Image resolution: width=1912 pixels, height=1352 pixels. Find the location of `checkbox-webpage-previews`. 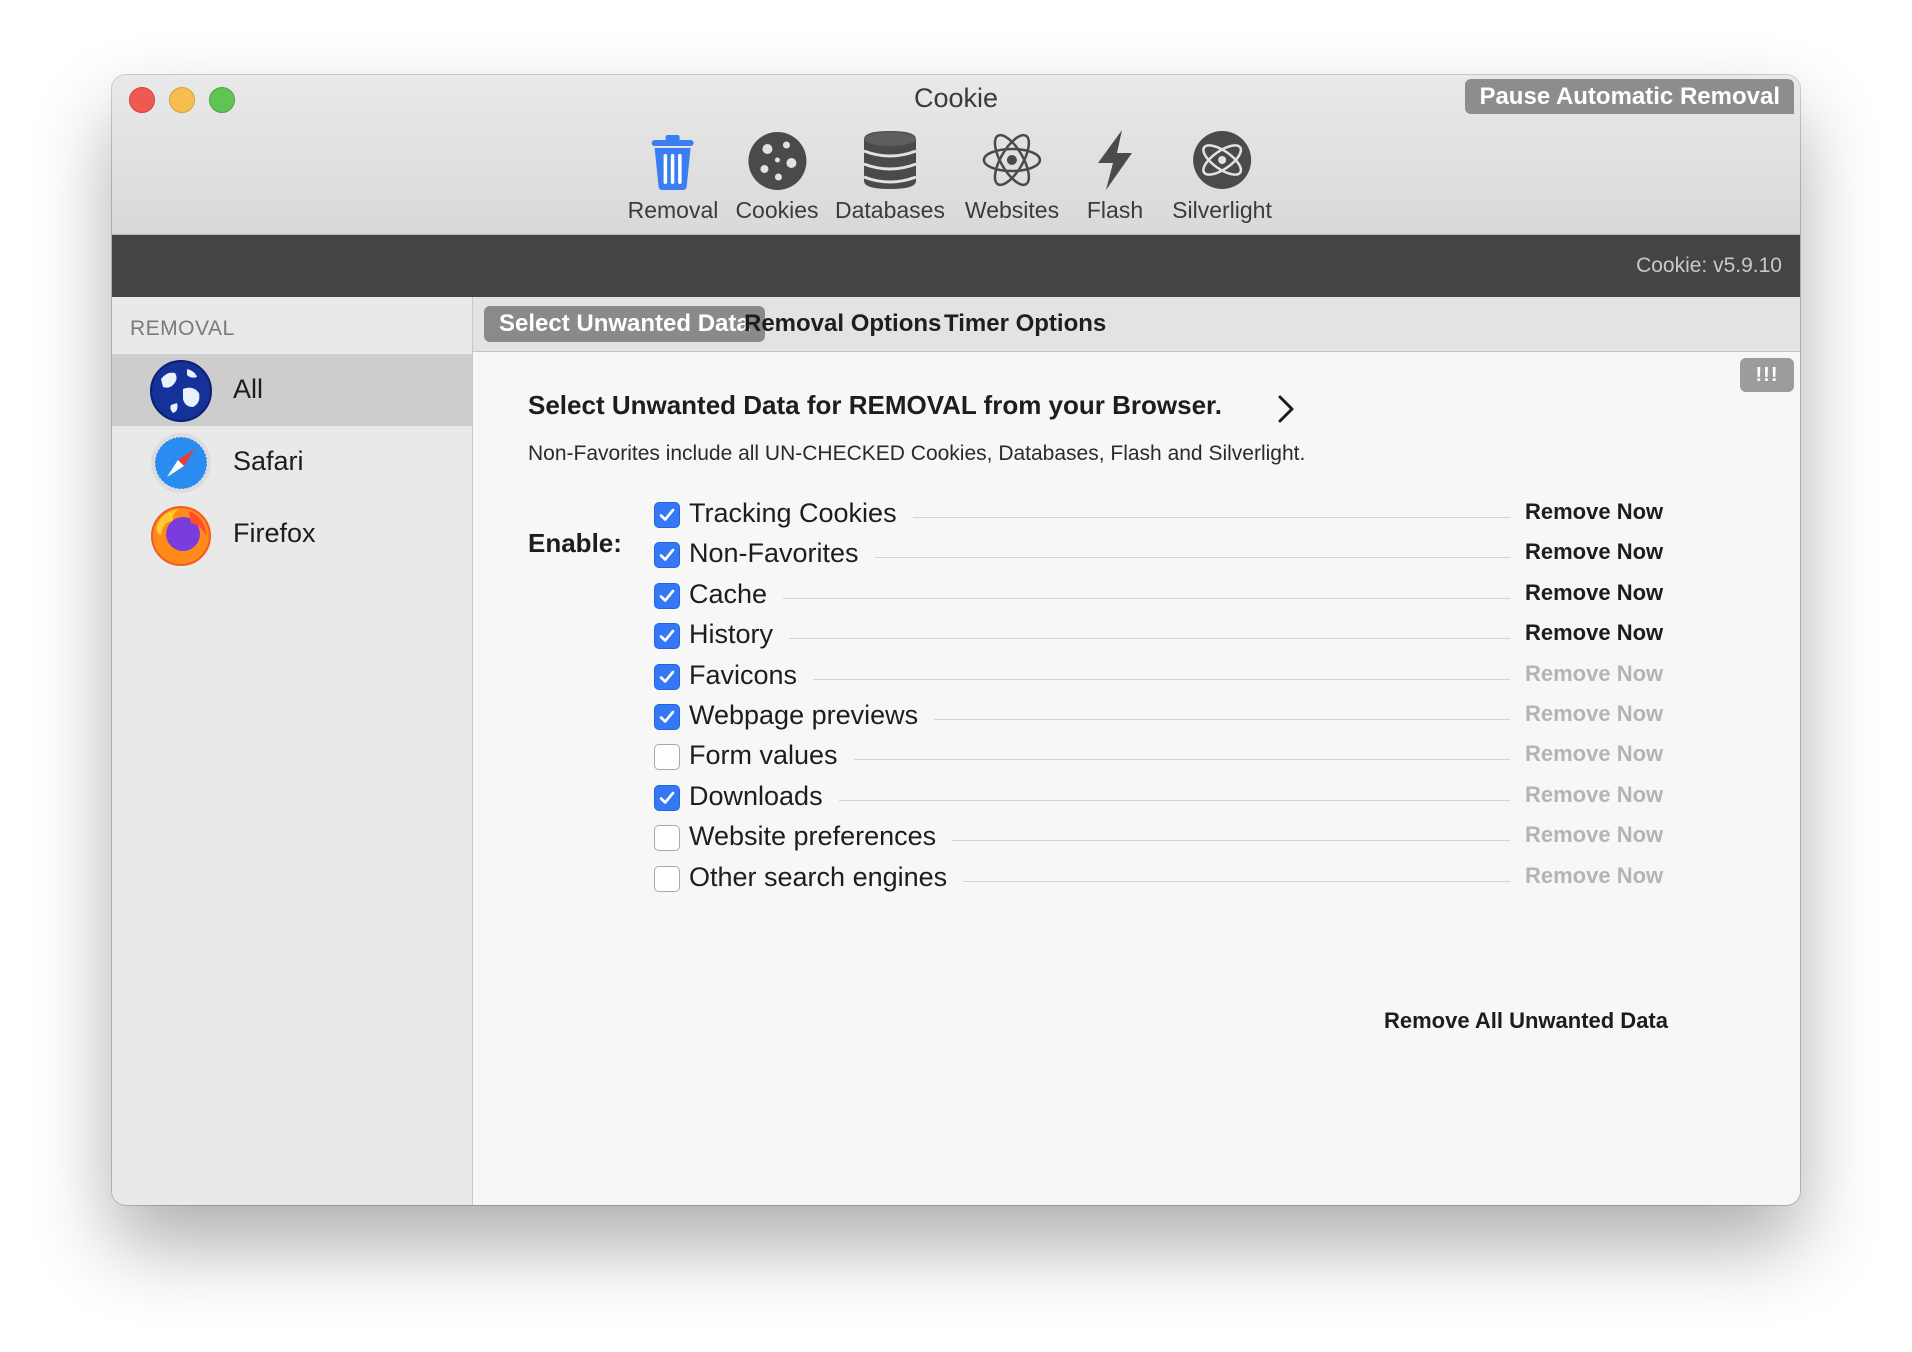

checkbox-webpage-previews is located at coordinates (667, 717).